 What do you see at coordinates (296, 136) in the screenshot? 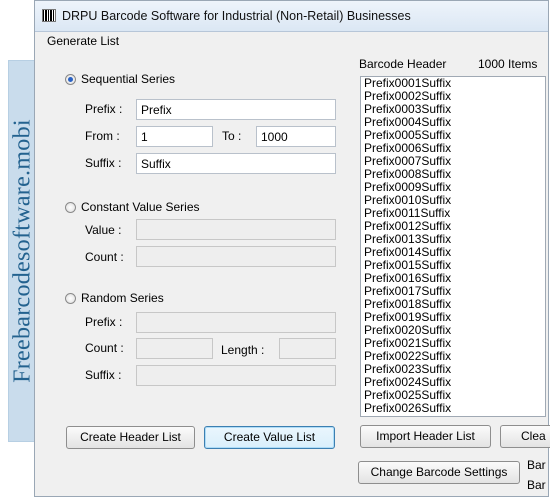
I see `seq-to-input: 1000` at bounding box center [296, 136].